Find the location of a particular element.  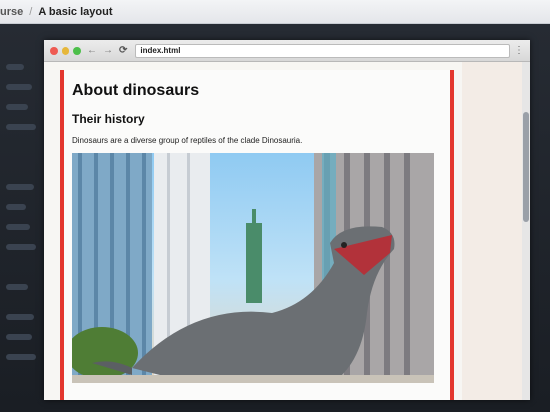

distant-tower-spire is located at coordinates (254, 217).